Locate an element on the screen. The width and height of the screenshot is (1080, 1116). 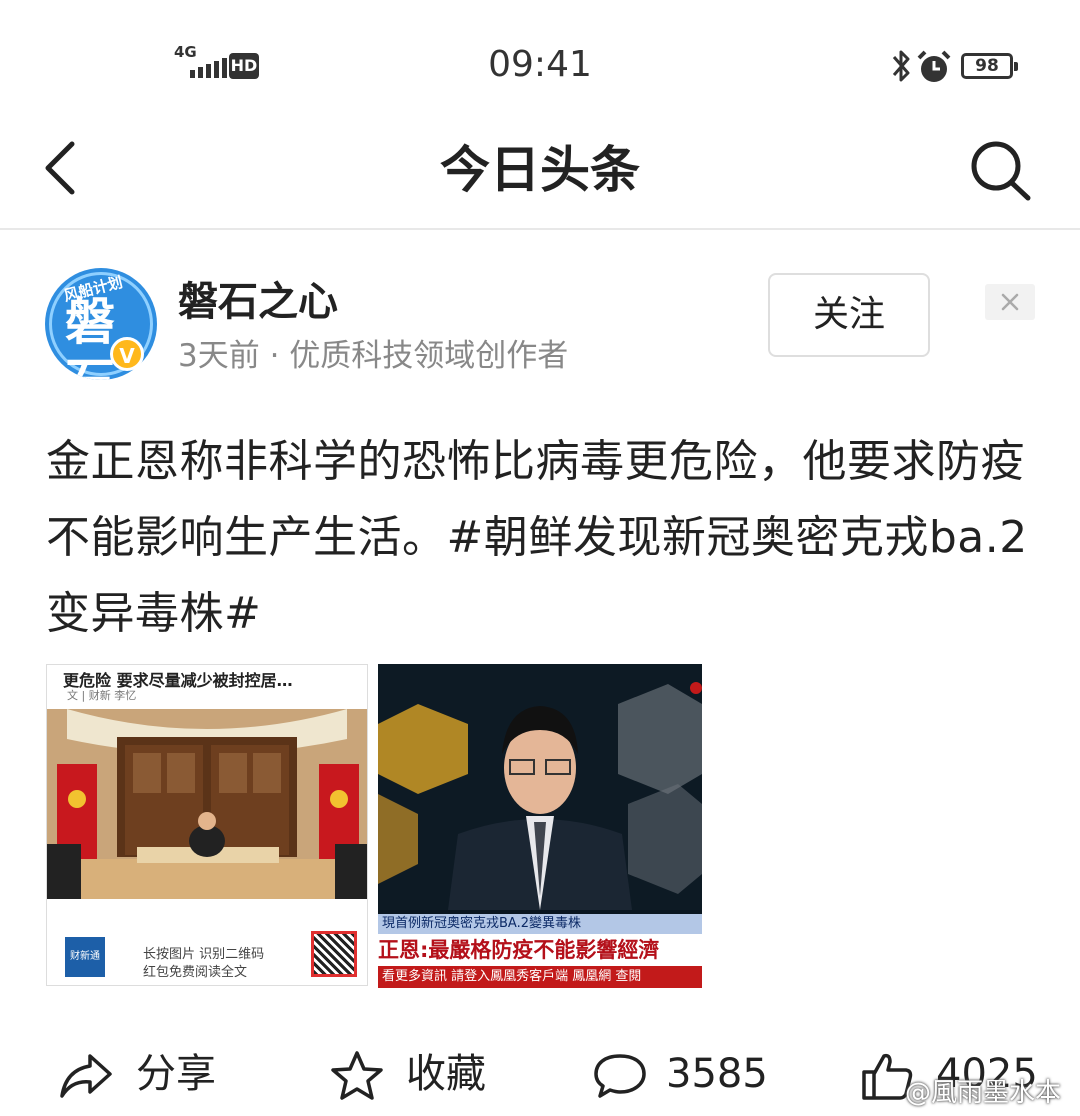
favorite-label: 收藏 is located at coordinates (446, 1074).